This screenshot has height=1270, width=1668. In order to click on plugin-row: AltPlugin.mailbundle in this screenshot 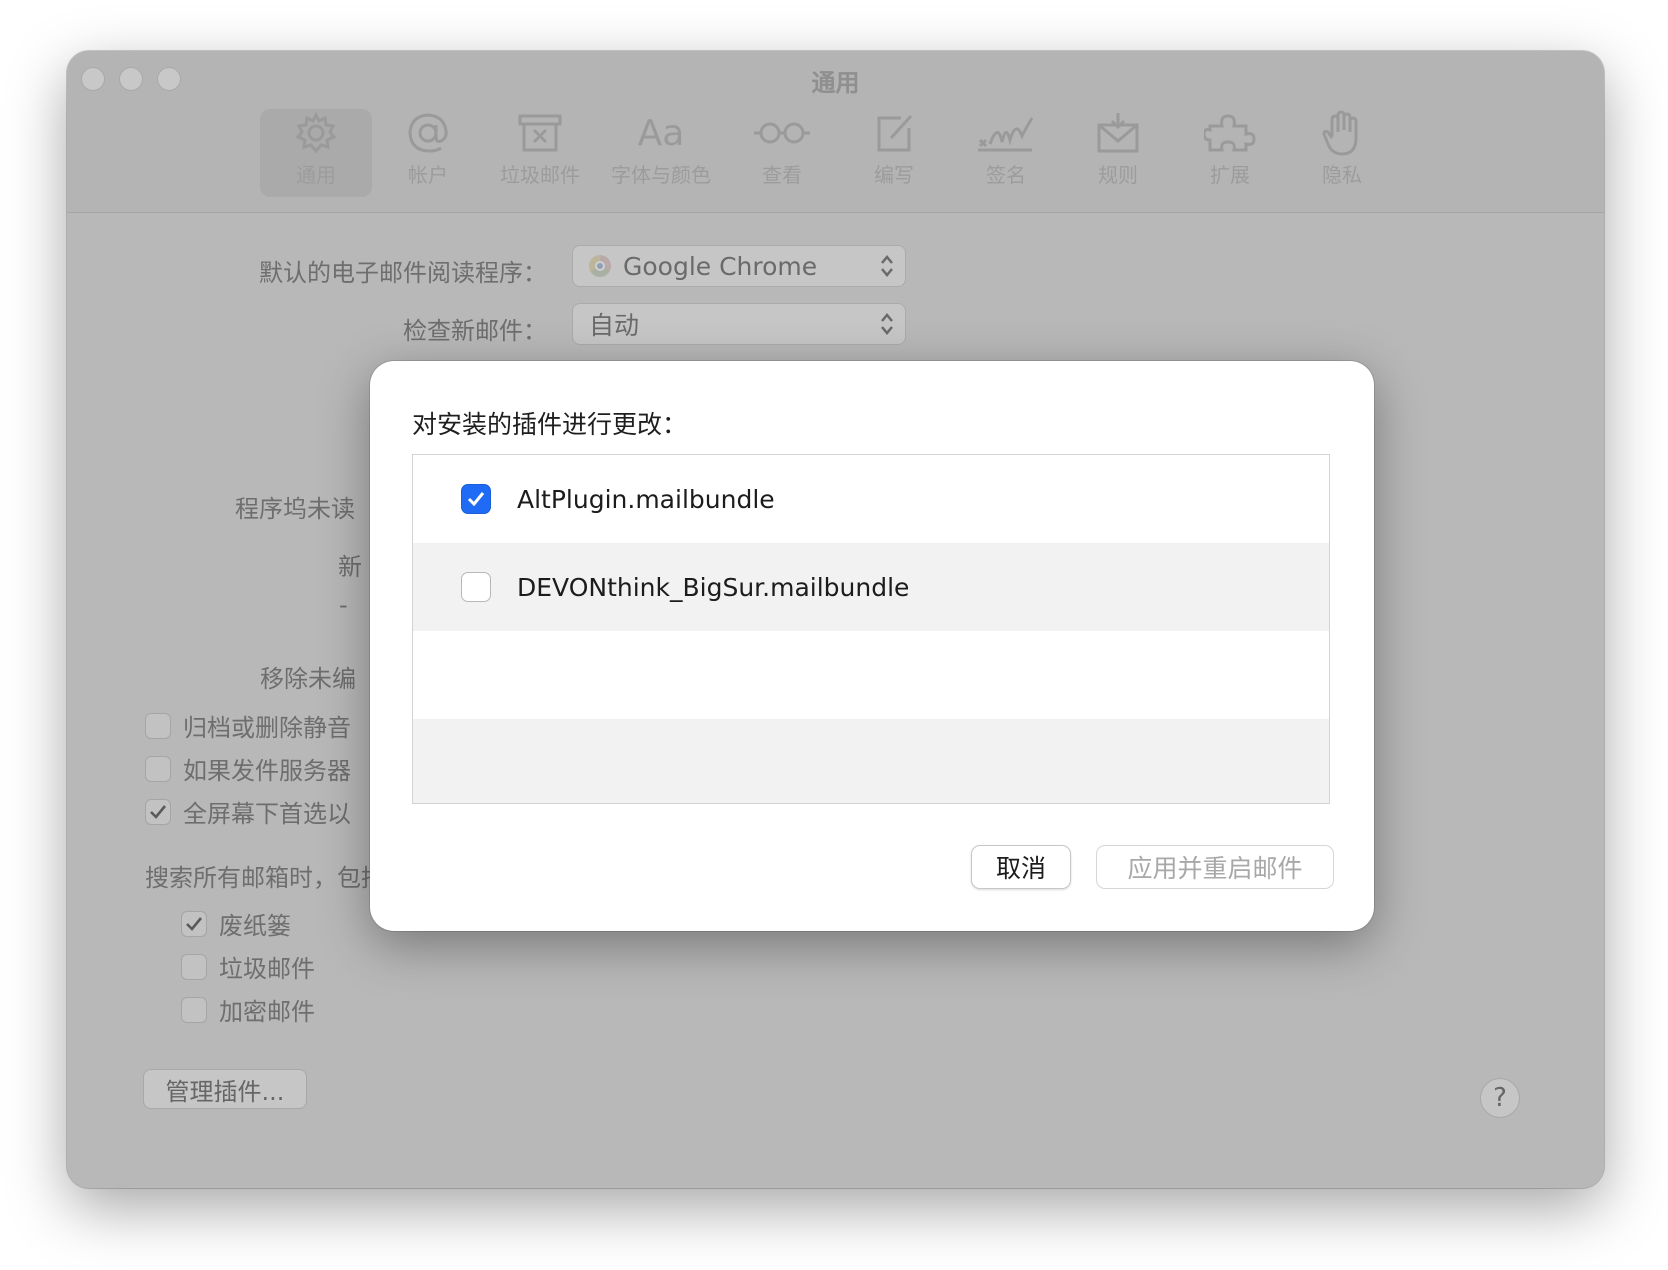, I will do `click(871, 499)`.